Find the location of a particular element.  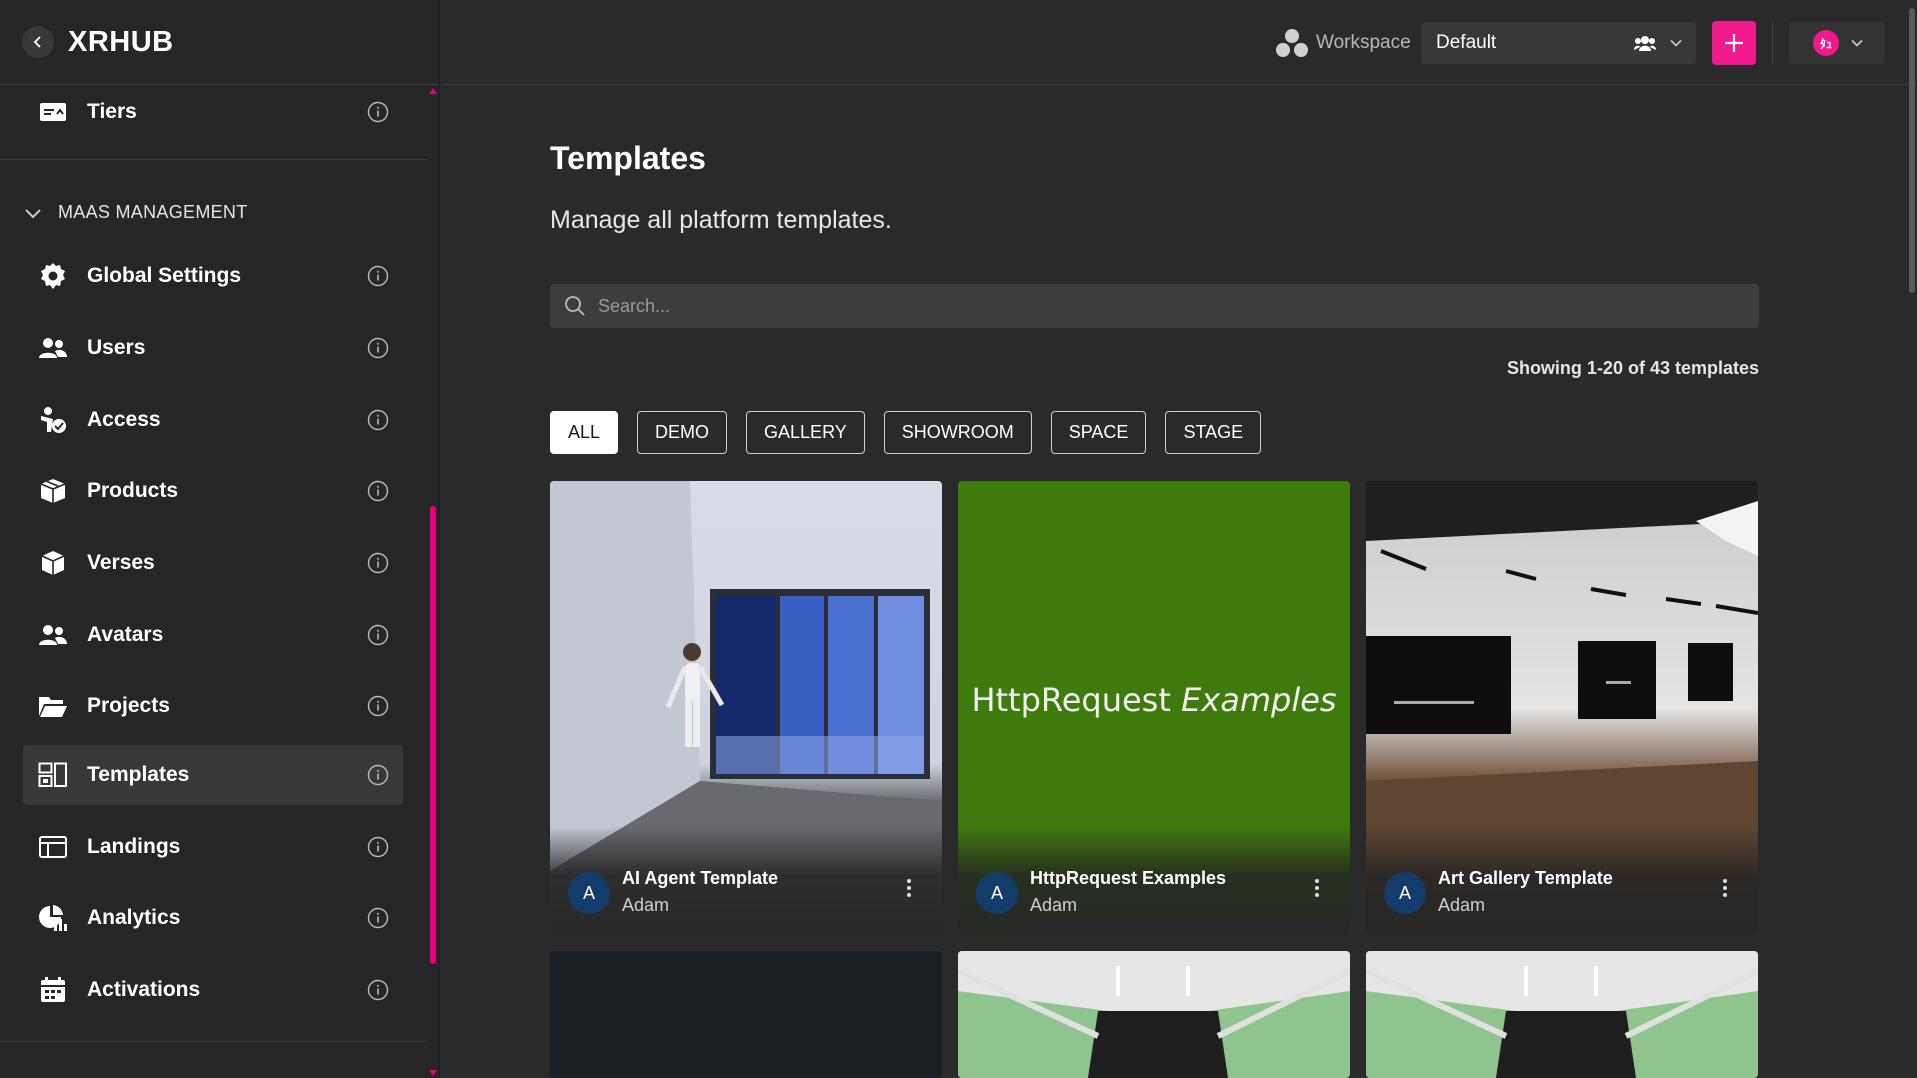

page-scrollbar is located at coordinates (1911, 539).